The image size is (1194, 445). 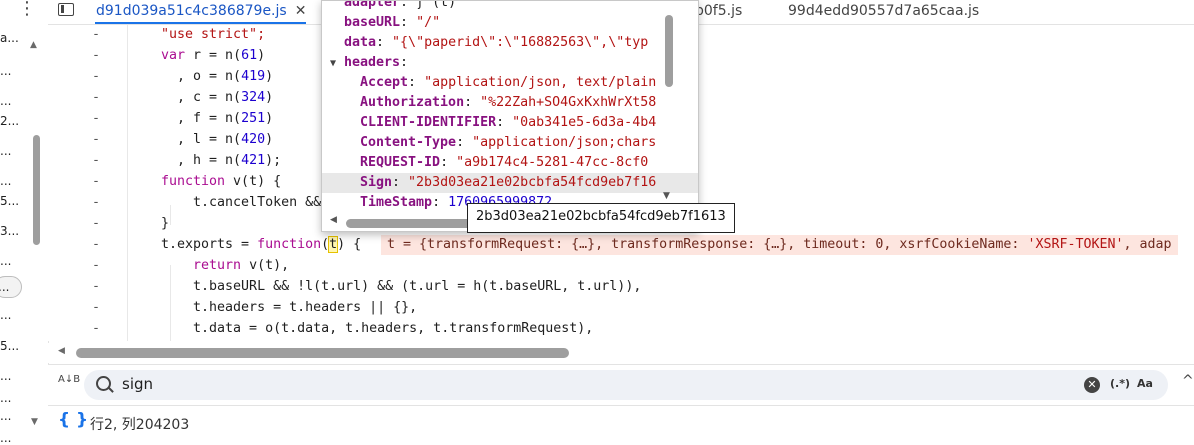 I want to click on property-key: CLIENT-IDENTIFIER, so click(x=428, y=122).